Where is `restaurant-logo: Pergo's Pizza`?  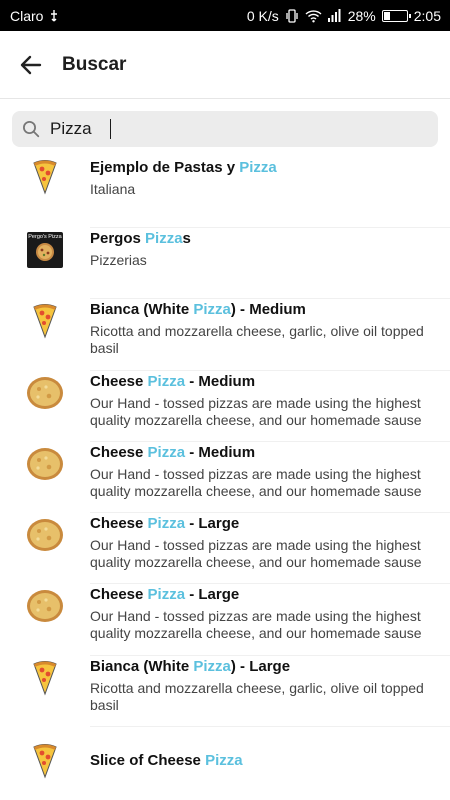
restaurant-logo: Pergo's Pizza is located at coordinates (45, 248).